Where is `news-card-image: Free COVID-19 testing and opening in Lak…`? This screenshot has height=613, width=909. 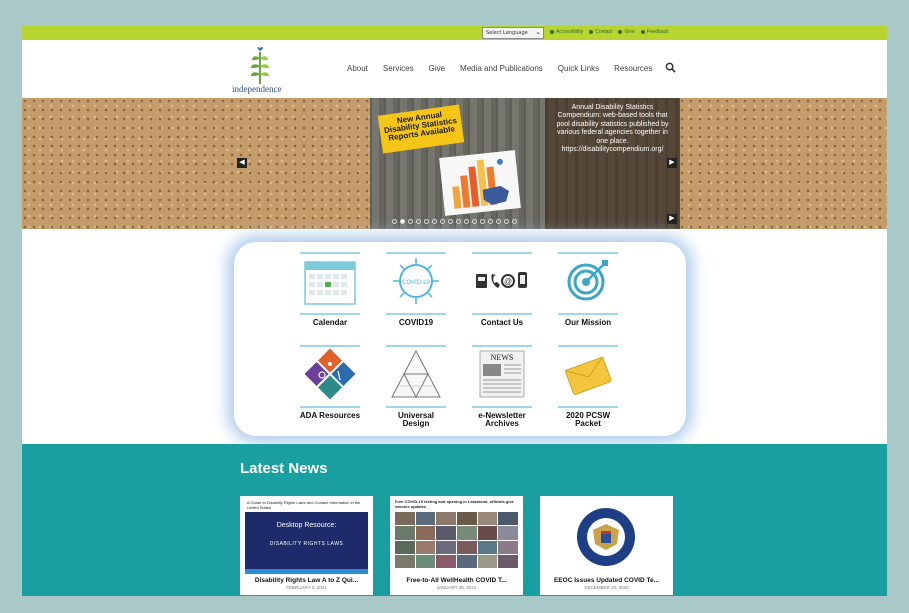 news-card-image: Free COVID-19 testing and opening in Lak… is located at coordinates (456, 537).